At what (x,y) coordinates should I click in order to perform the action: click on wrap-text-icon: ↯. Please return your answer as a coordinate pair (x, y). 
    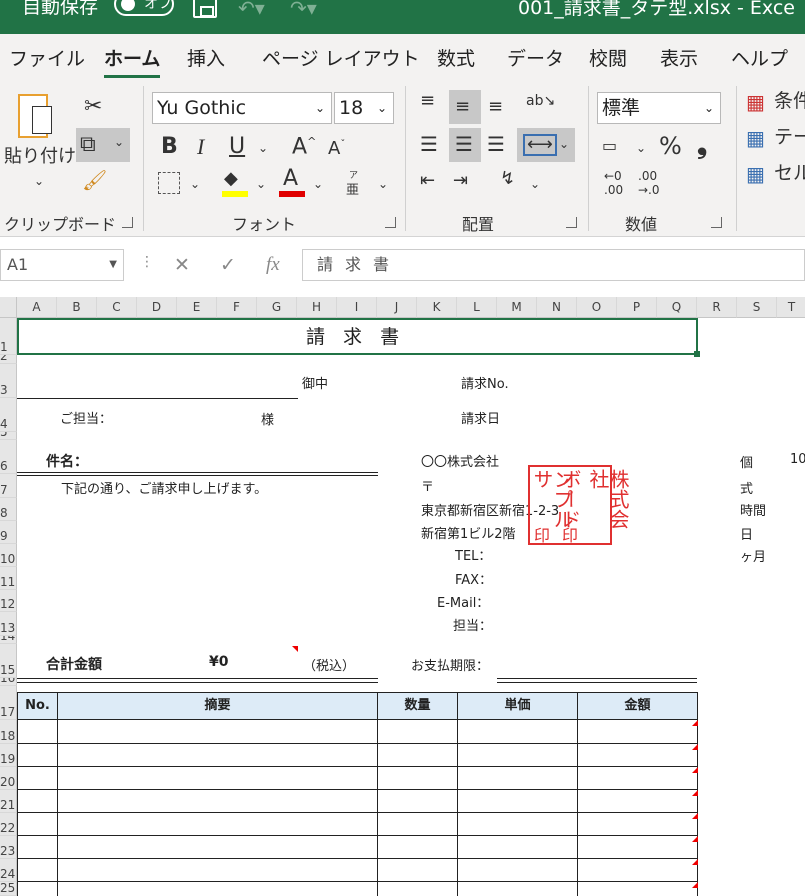
    Looking at the image, I should click on (507, 179).